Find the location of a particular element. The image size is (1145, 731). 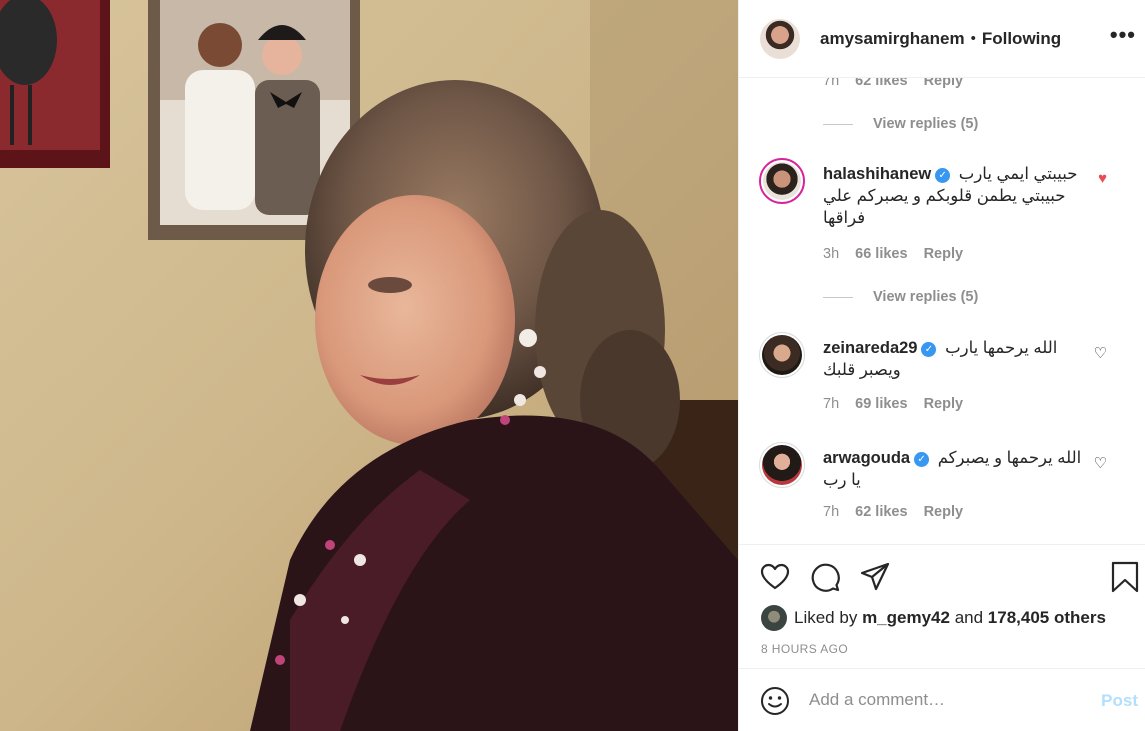

author-avatar is located at coordinates (780, 38).